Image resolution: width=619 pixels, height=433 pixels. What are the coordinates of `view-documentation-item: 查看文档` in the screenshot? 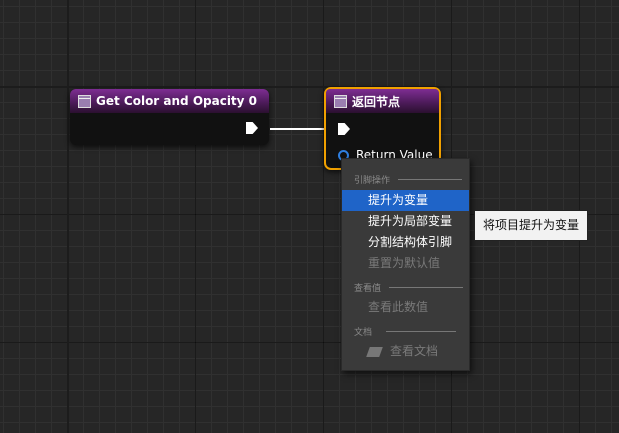 It's located at (405, 351).